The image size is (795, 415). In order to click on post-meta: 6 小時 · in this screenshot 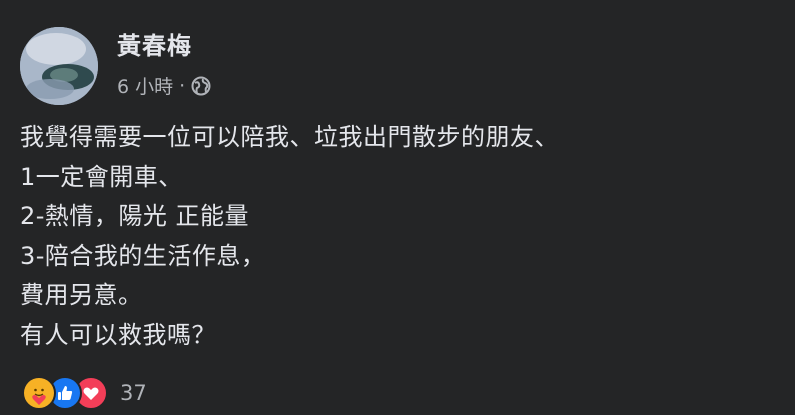, I will do `click(164, 85)`.